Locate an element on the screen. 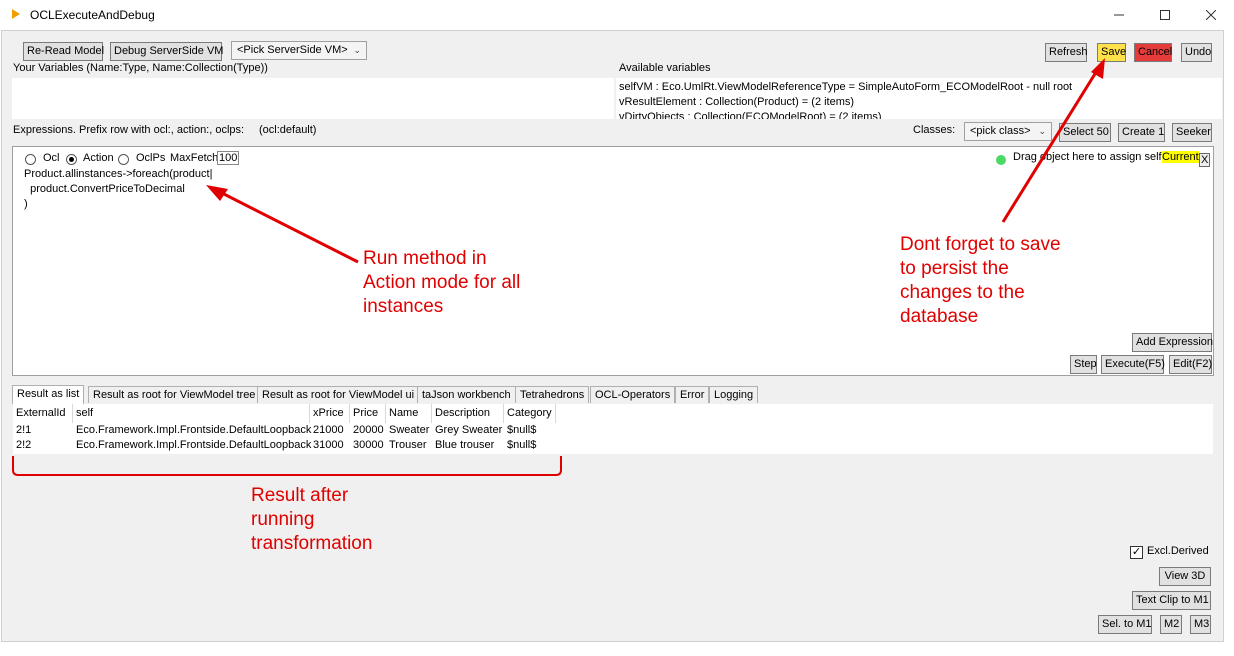 This screenshot has width=1234, height=656. cell: 20000 is located at coordinates (368, 430).